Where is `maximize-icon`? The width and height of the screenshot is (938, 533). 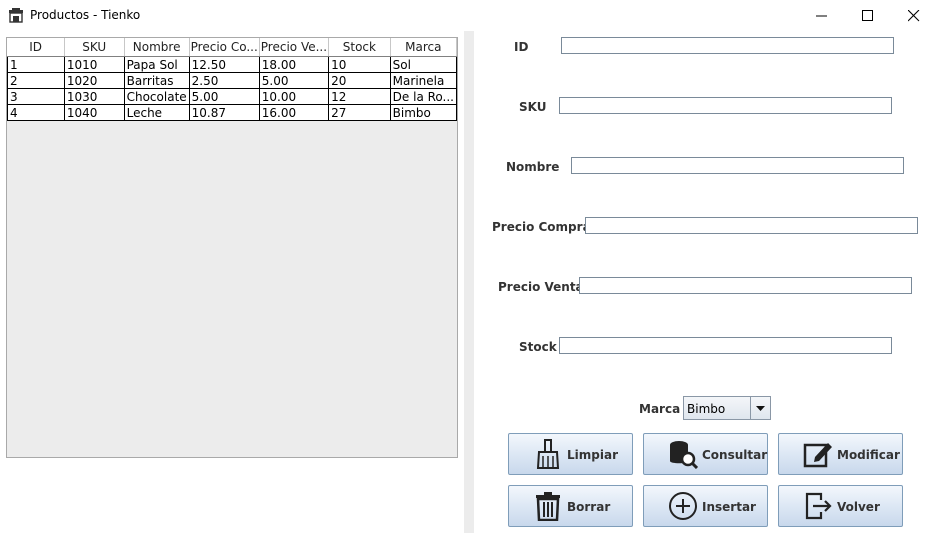
maximize-icon is located at coordinates (867, 15).